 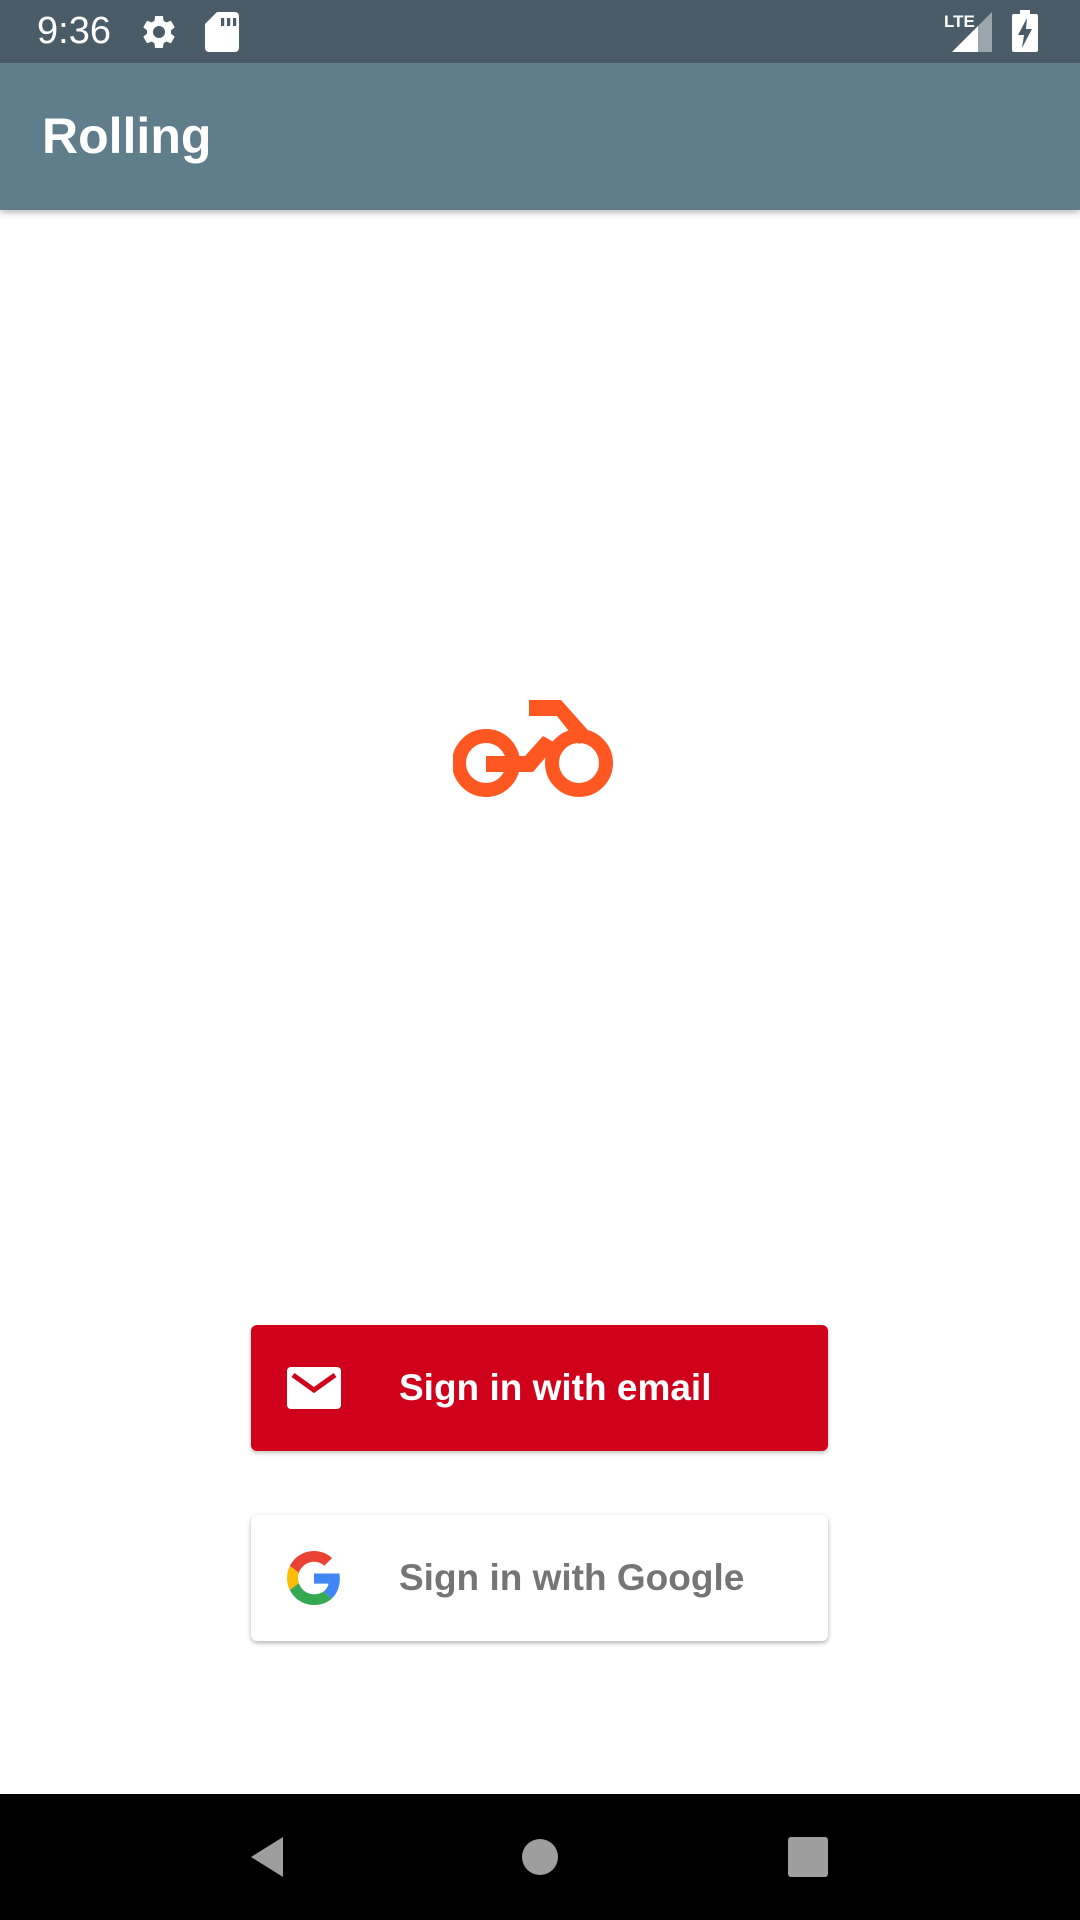 What do you see at coordinates (314, 1388) in the screenshot?
I see `mail-icon` at bounding box center [314, 1388].